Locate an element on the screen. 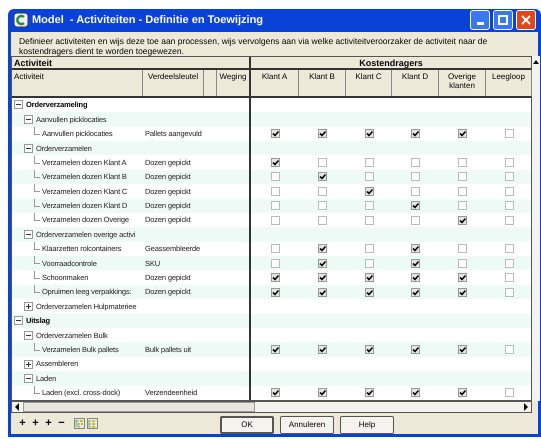 Image resolution: width=541 pixels, height=439 pixels. minimize-button is located at coordinates (480, 20).